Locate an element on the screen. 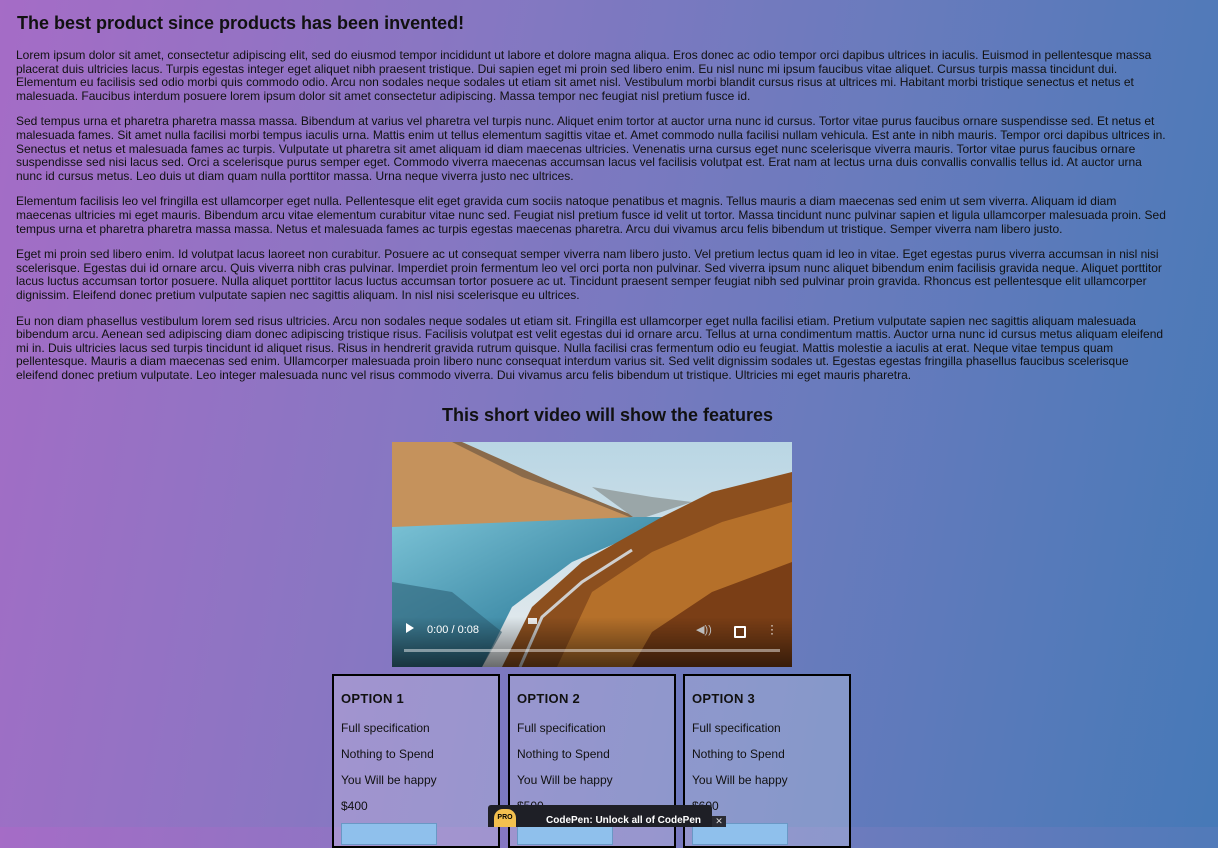 Image resolution: width=1218 pixels, height=848 pixels. video-player: 0:00 / 0:08 ◀)) · · · is located at coordinates (592, 554).